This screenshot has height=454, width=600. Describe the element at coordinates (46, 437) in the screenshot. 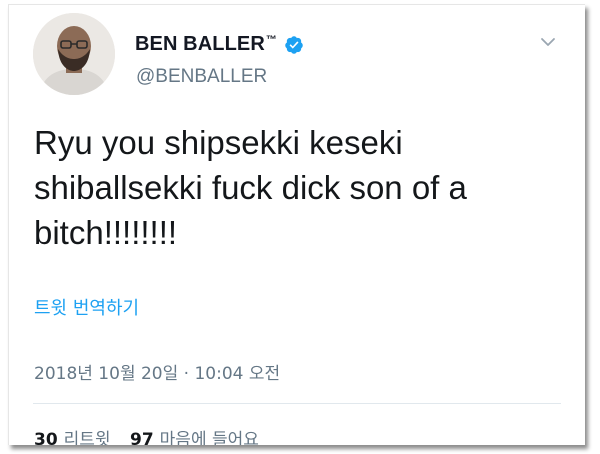

I see `retweets-count: 30` at that location.